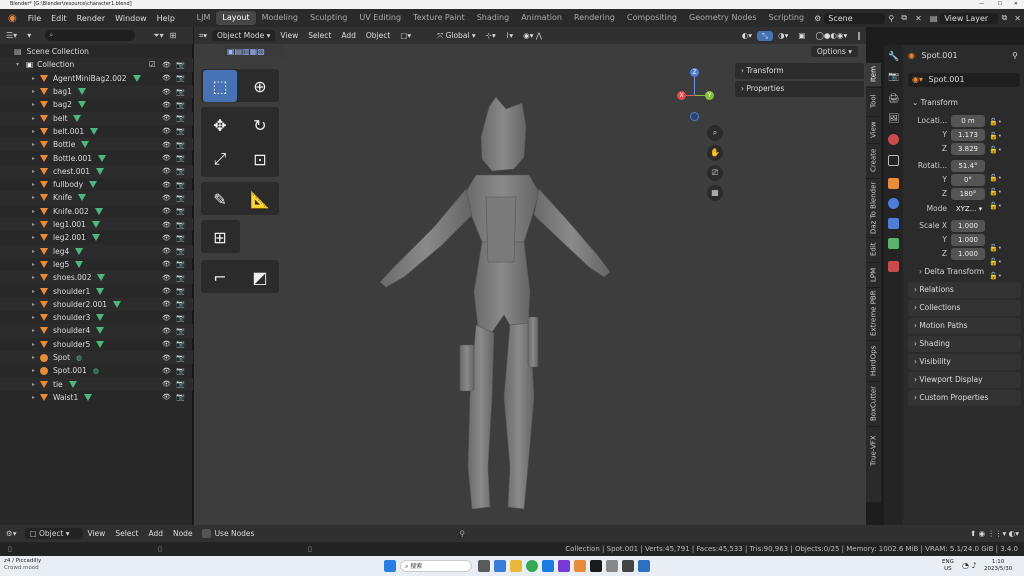  I want to click on tab-shading: Shading, so click(493, 18).